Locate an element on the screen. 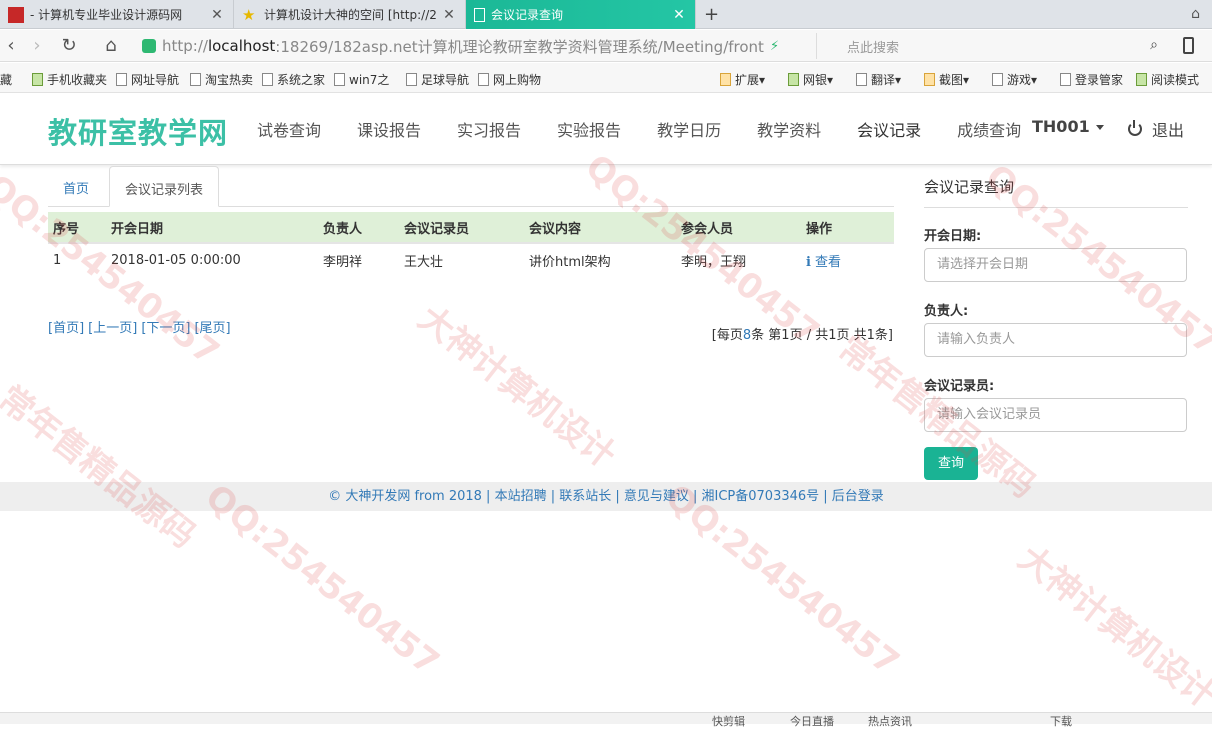  nav-item-lab-report: 实验报告 is located at coordinates (589, 129).